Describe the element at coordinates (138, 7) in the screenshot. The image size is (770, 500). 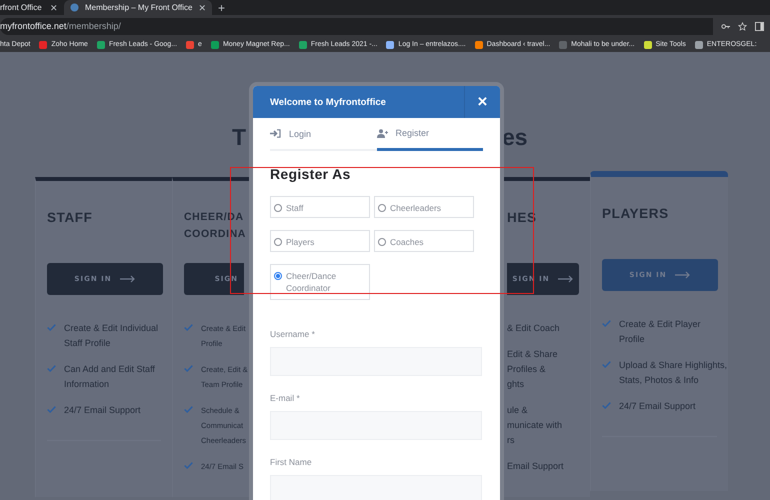
I see `browser-tab: Membership – My Front Office ✕` at that location.